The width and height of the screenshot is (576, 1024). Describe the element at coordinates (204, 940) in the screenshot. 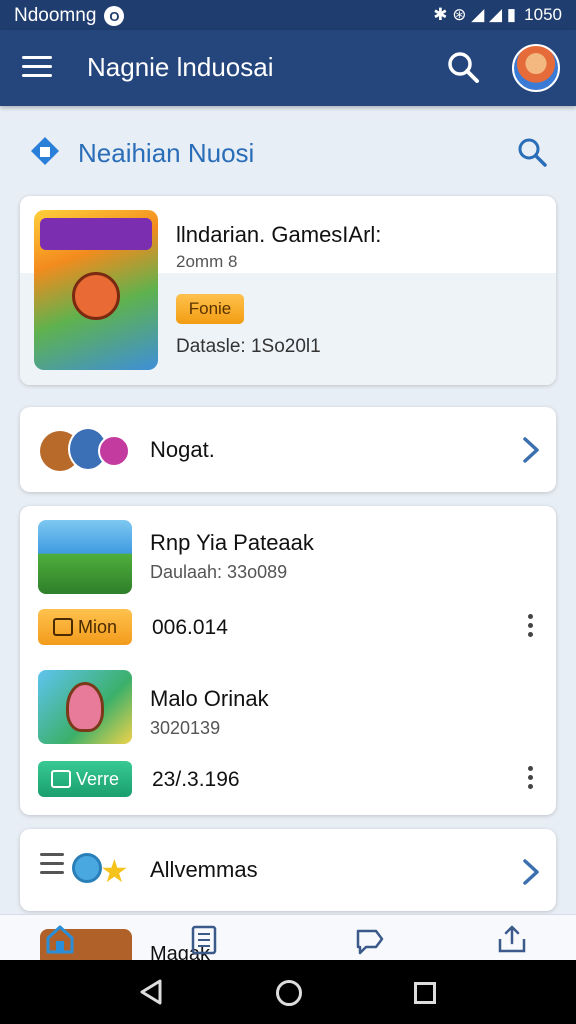

I see `document-icon` at that location.